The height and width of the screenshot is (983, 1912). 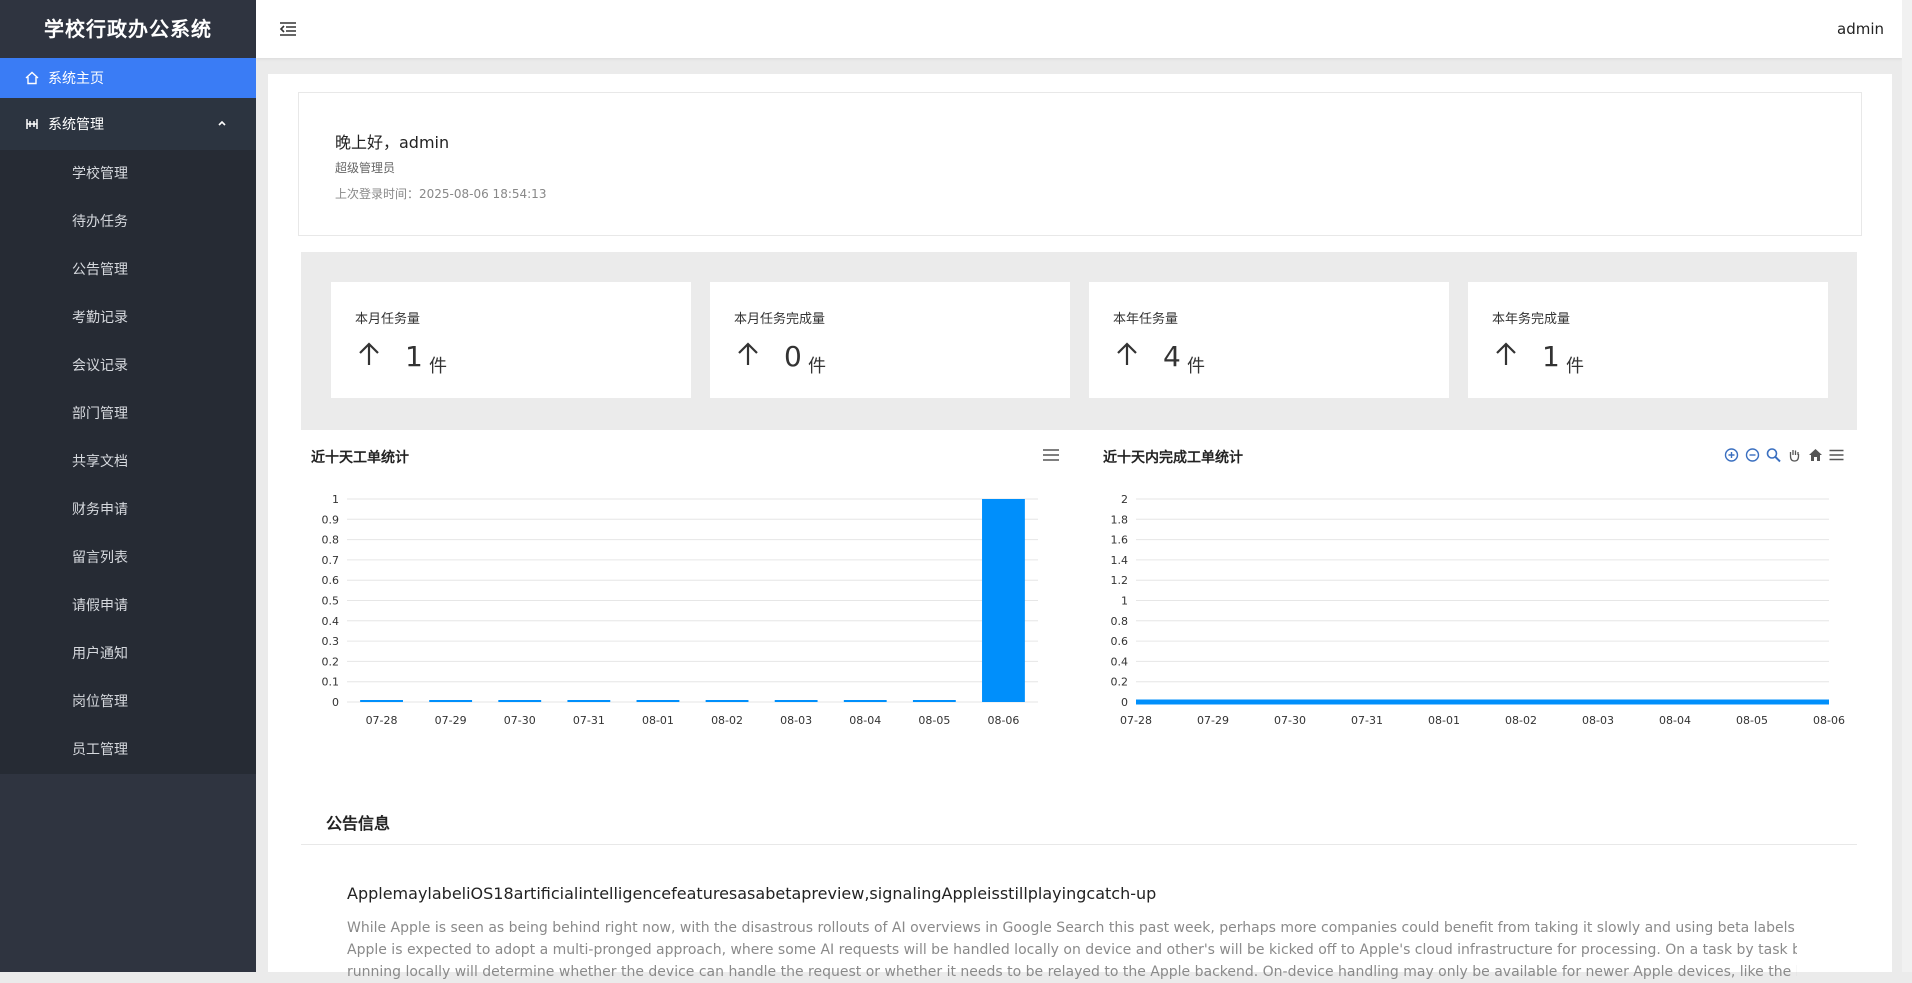 I want to click on stat-value: 4, so click(x=1172, y=356).